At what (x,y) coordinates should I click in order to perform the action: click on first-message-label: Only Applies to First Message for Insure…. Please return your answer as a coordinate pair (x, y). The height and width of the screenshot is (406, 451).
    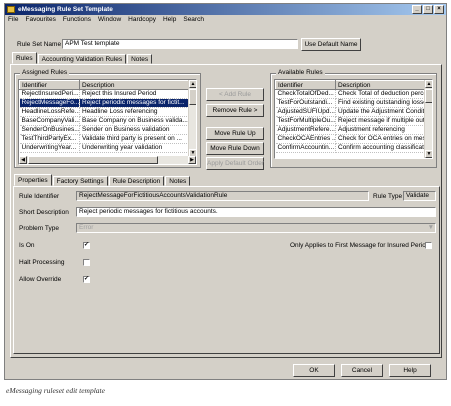
    Looking at the image, I should click on (360, 245).